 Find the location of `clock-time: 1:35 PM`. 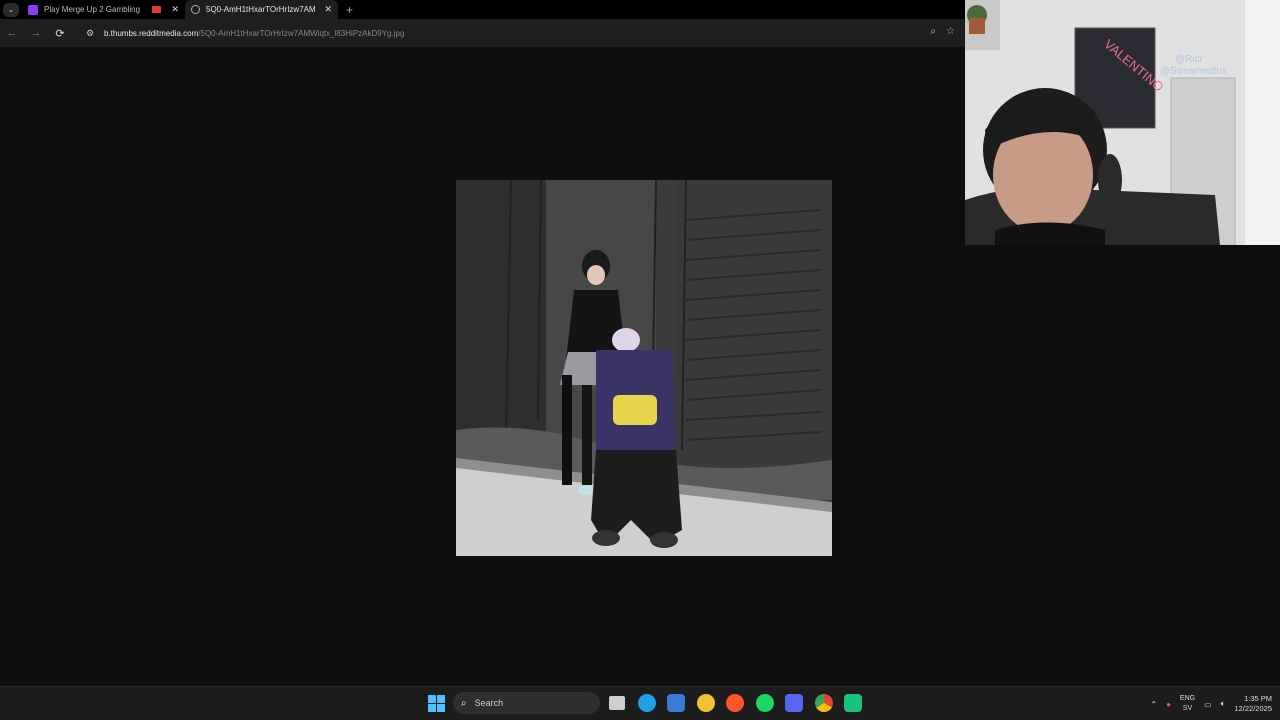

clock-time: 1:35 PM is located at coordinates (1258, 698).